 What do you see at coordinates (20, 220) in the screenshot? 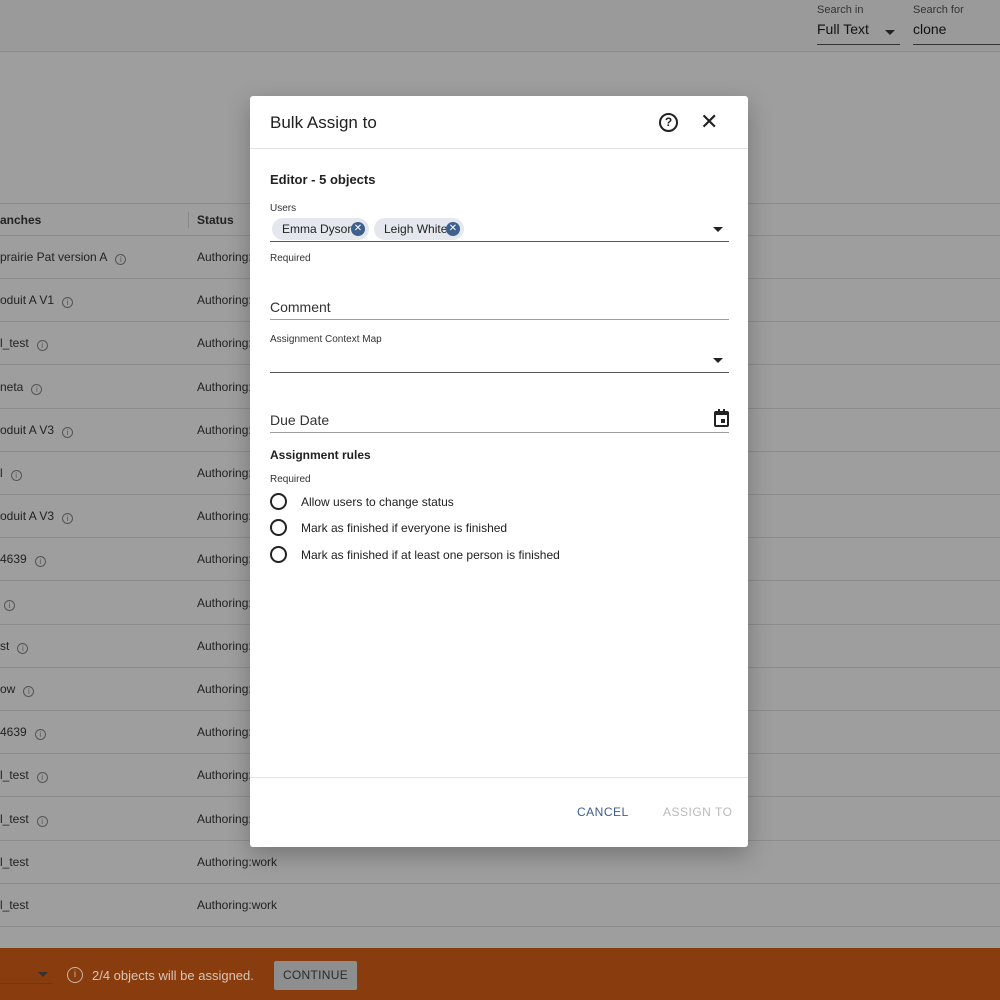
I see `column-header-branches: anches` at bounding box center [20, 220].